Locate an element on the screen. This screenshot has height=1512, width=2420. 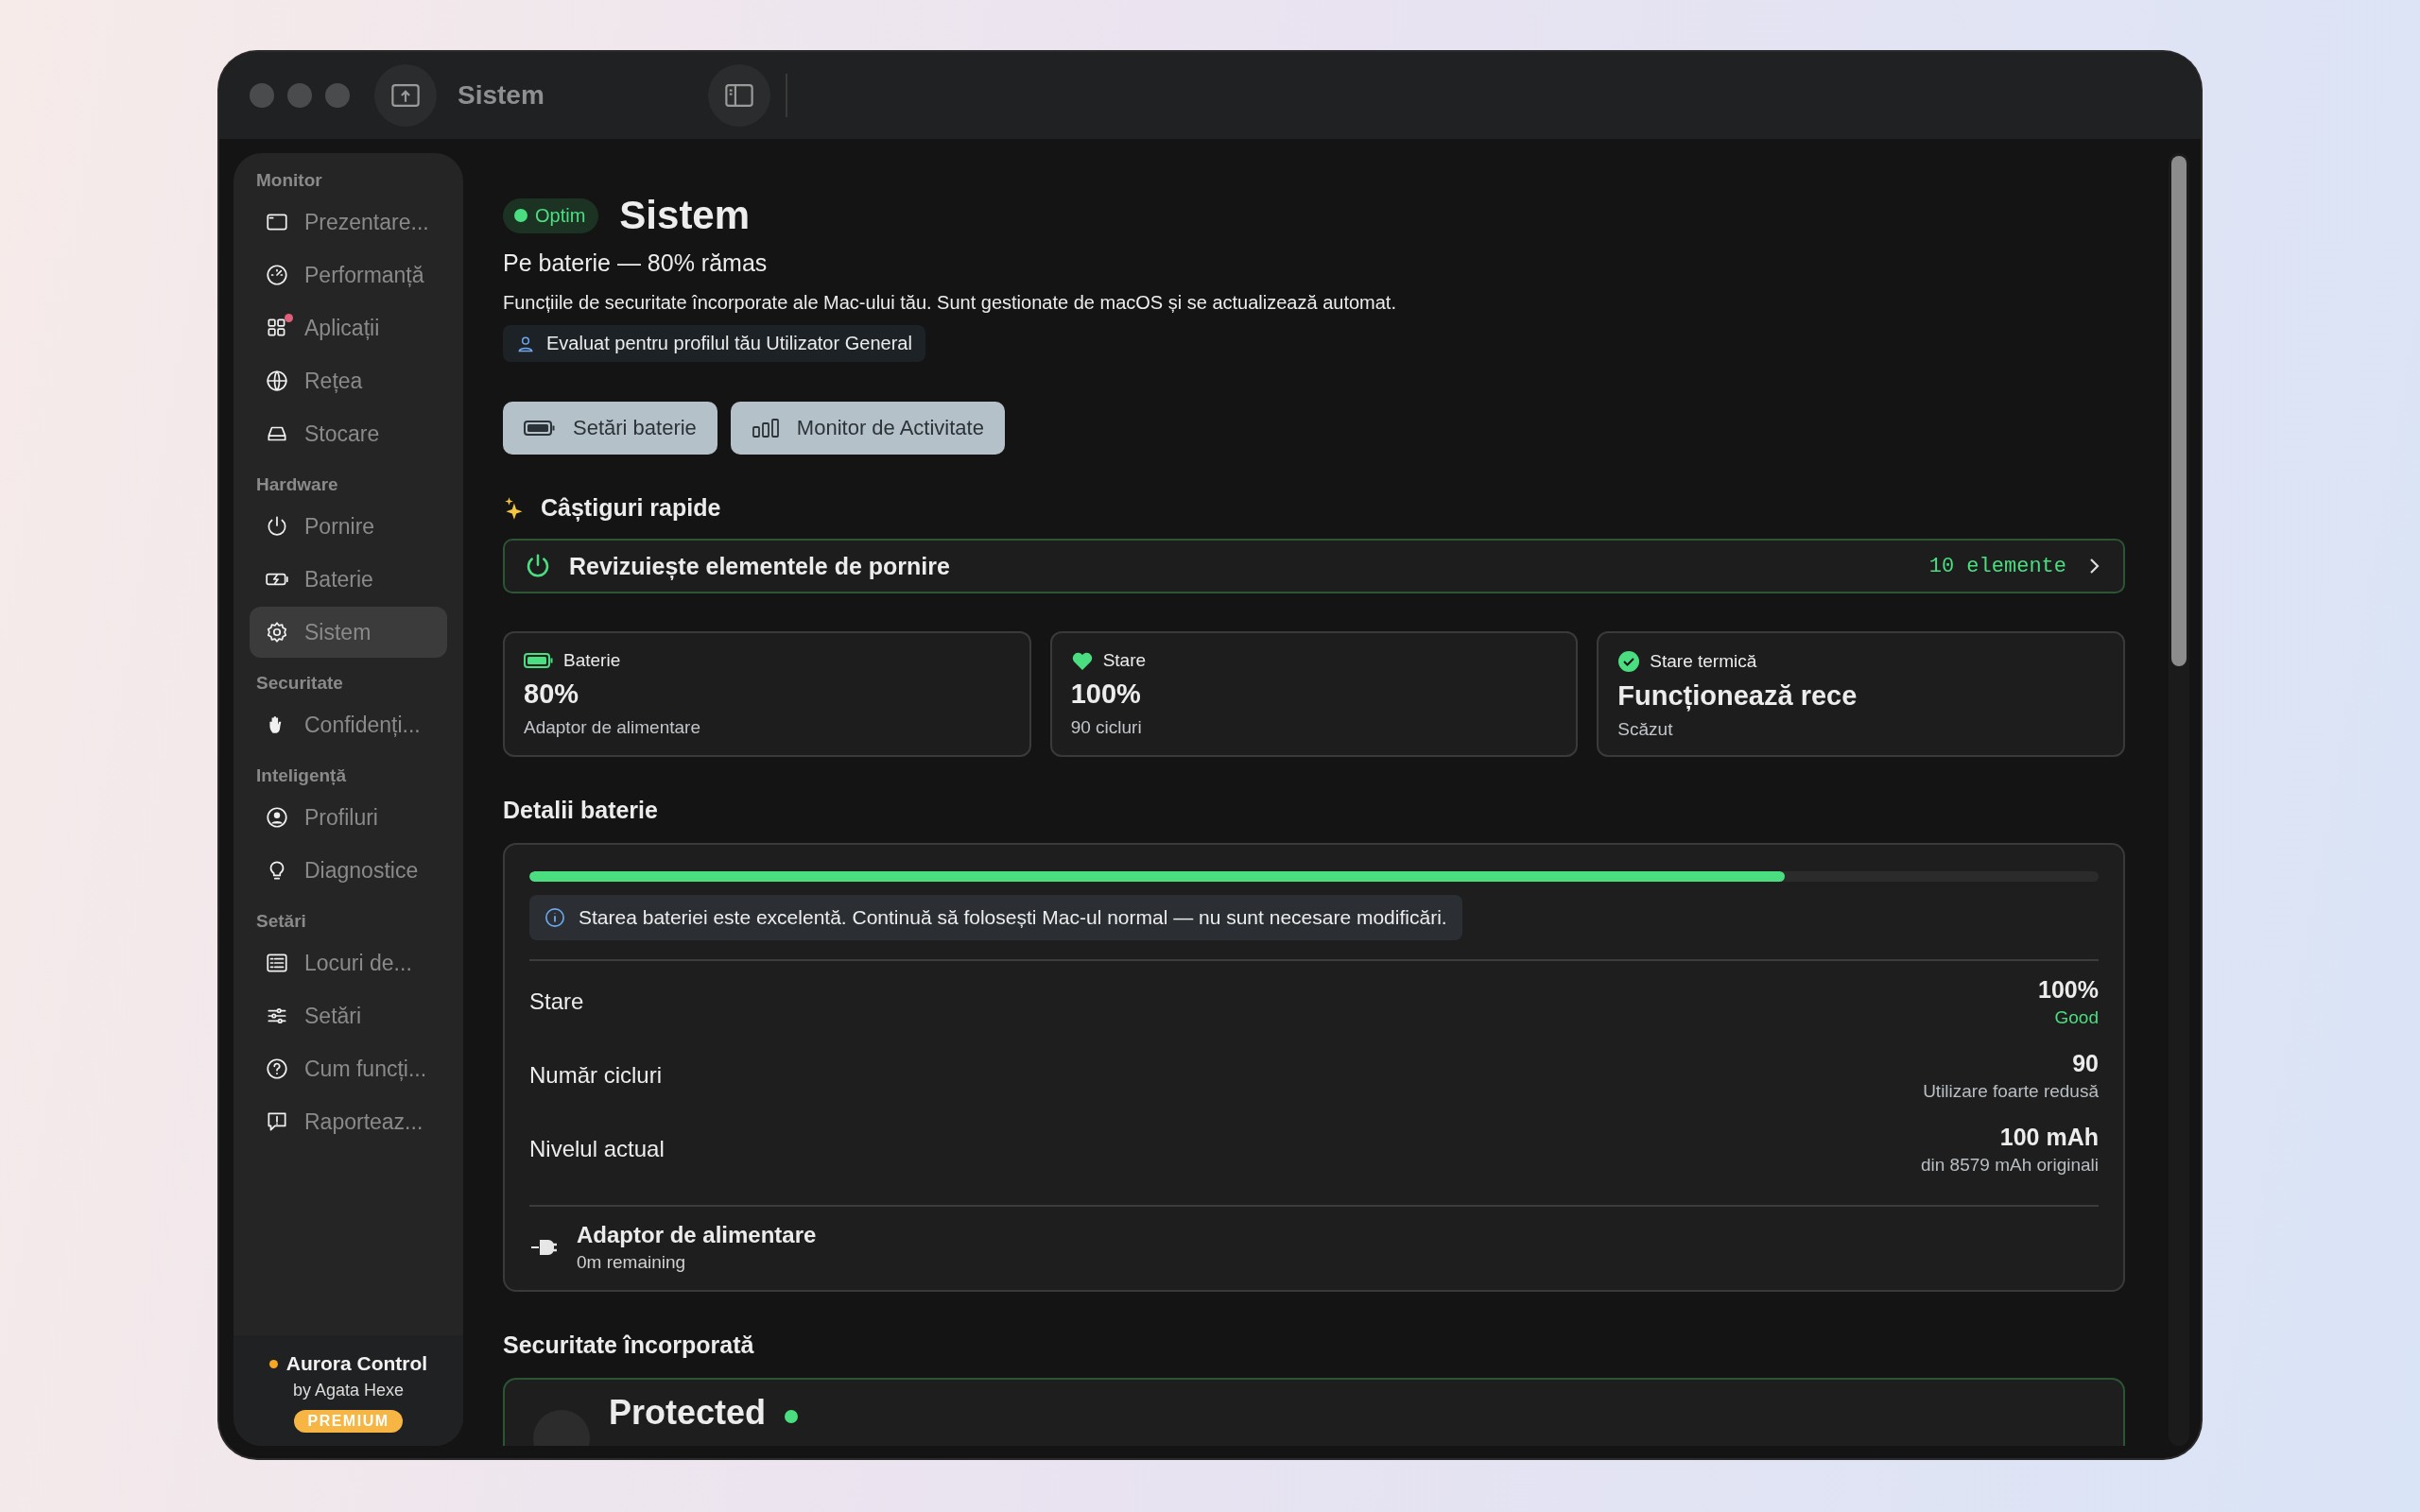
premium-badge: PREMIUM is located at coordinates (348, 1421).